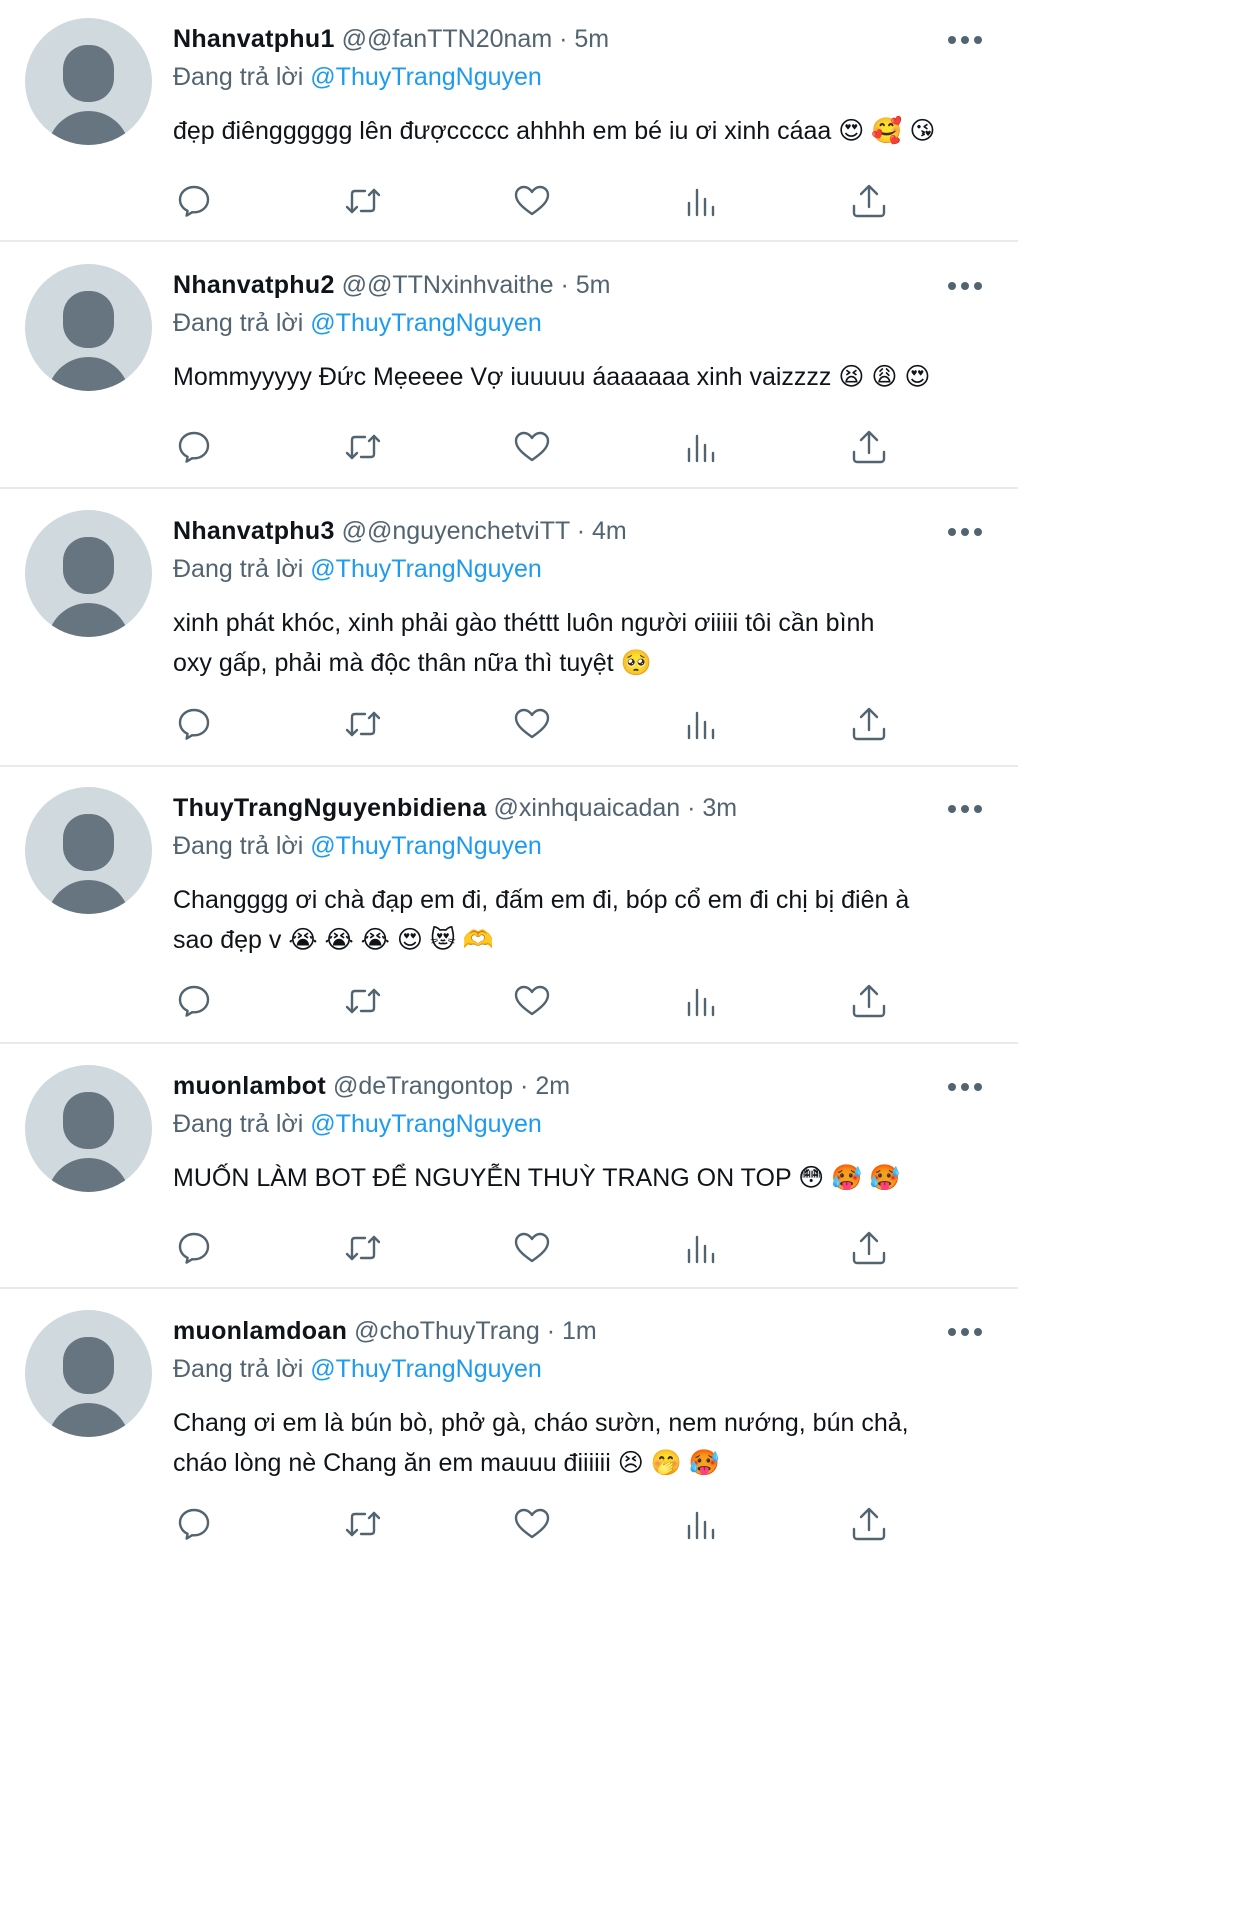  I want to click on timestamp: 2m, so click(552, 1086).